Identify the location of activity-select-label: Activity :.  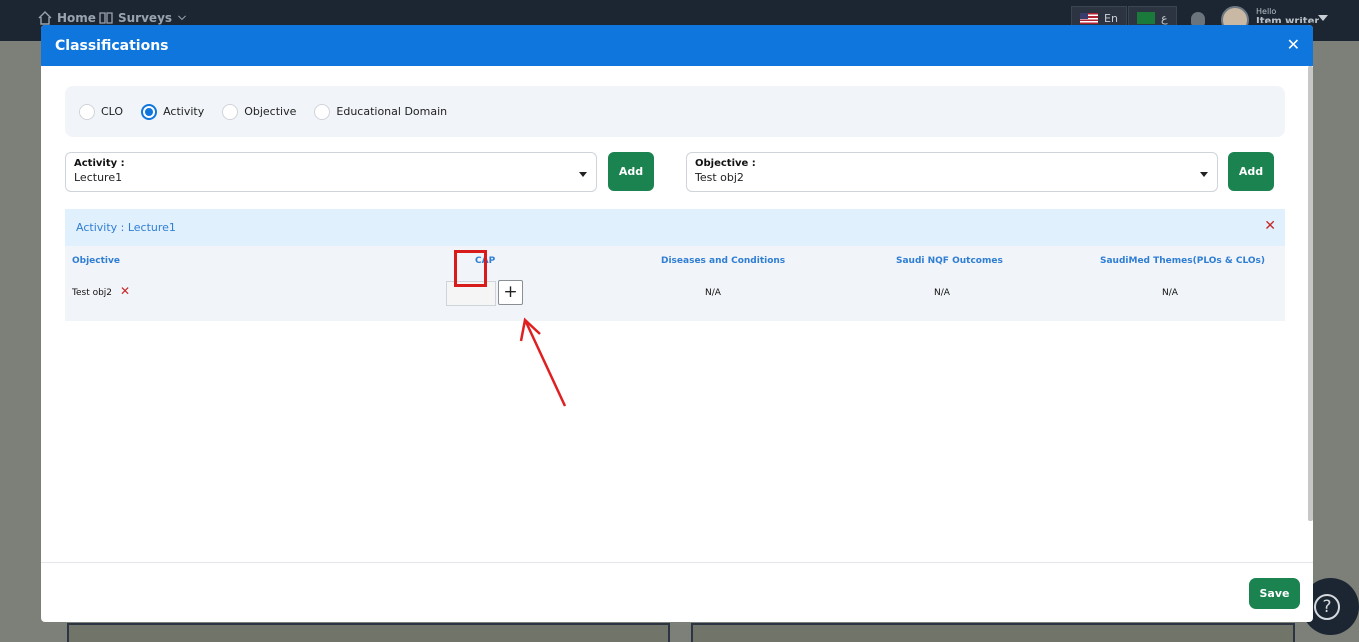
(99, 163).